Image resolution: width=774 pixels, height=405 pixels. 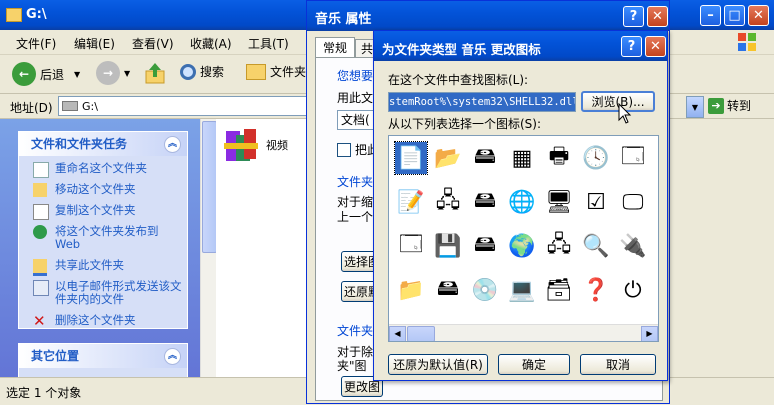 What do you see at coordinates (448, 202) in the screenshot?
I see `network-drive-icon: 🖧` at bounding box center [448, 202].